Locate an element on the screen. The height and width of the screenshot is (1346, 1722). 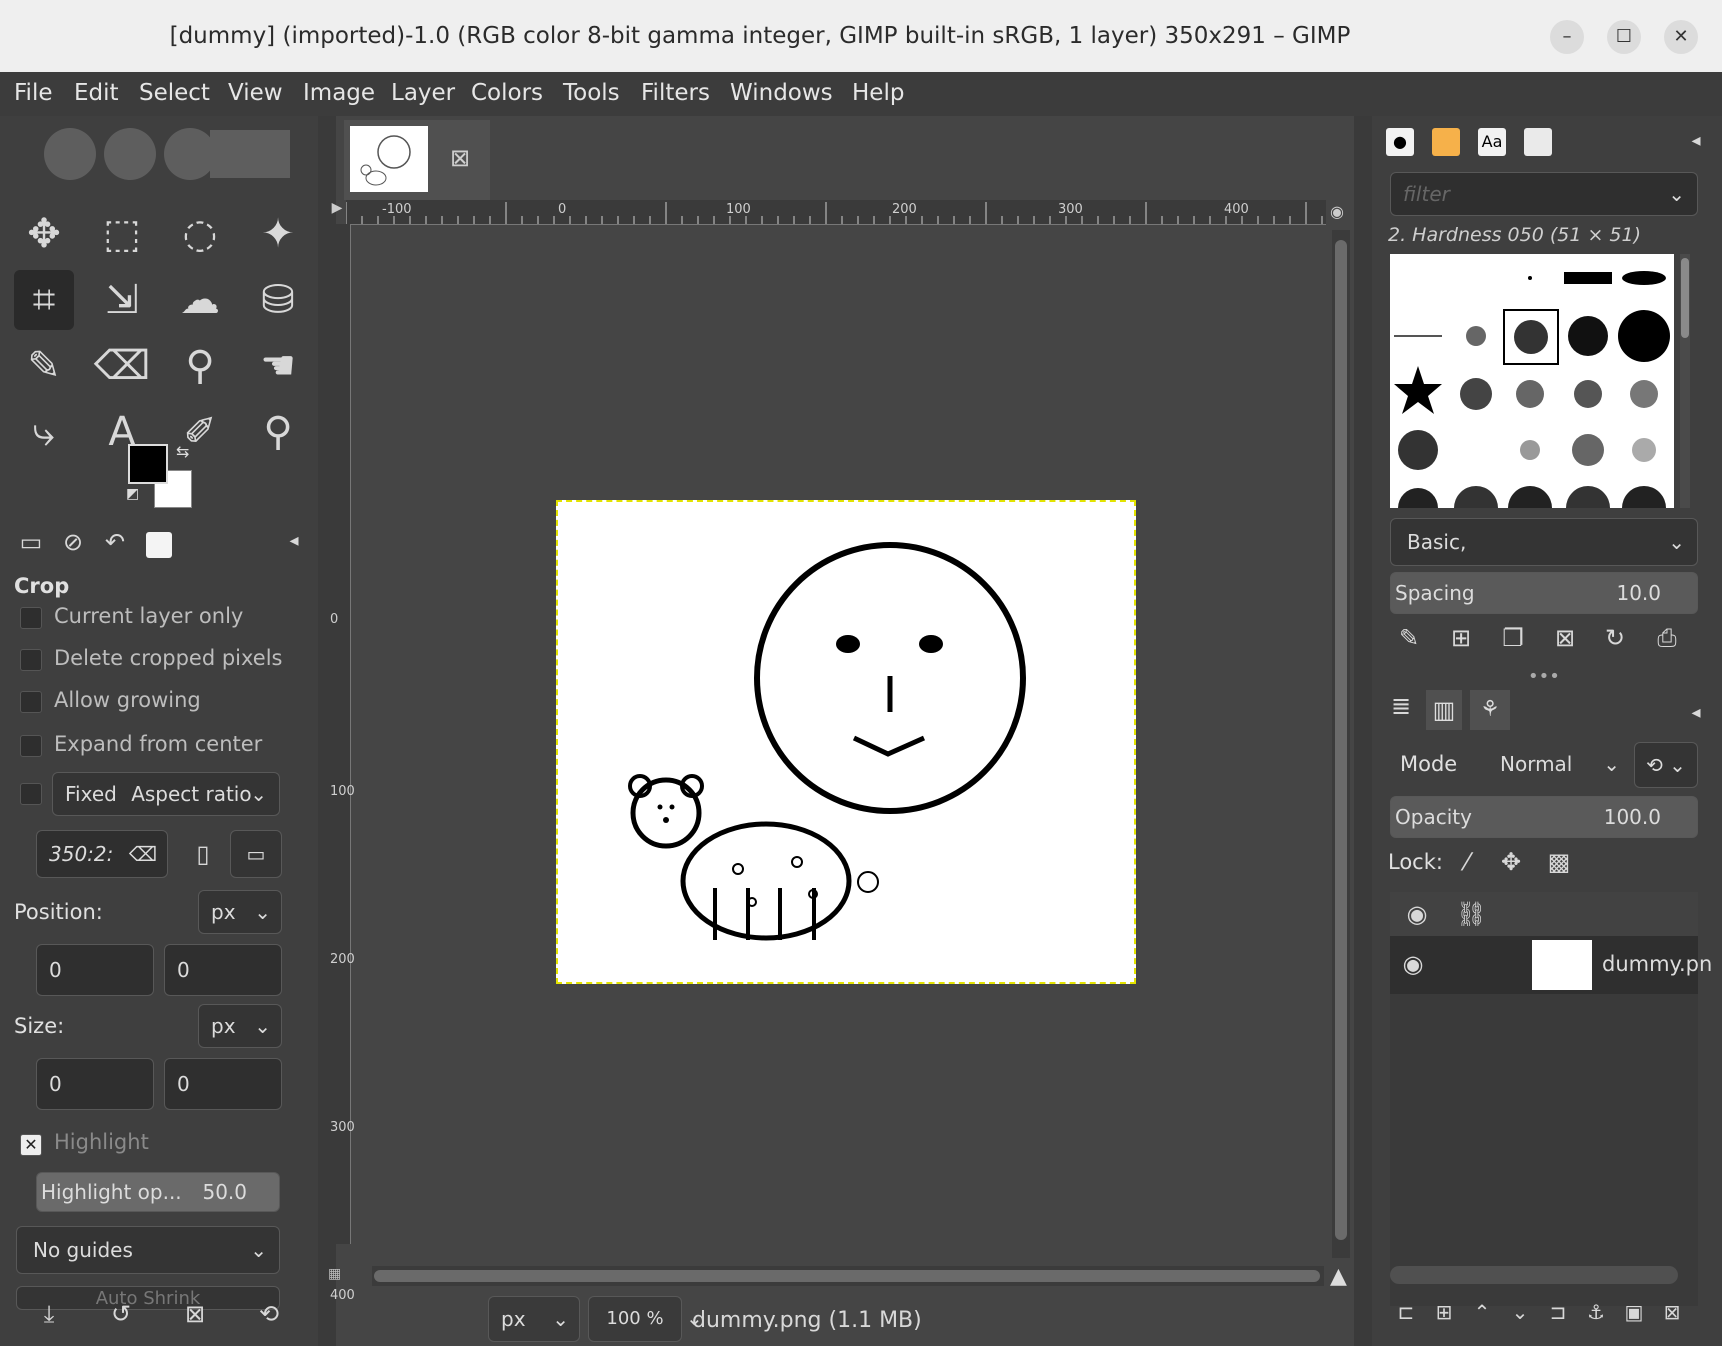
lock-alpha-icon: ▩ is located at coordinates (1559, 862).